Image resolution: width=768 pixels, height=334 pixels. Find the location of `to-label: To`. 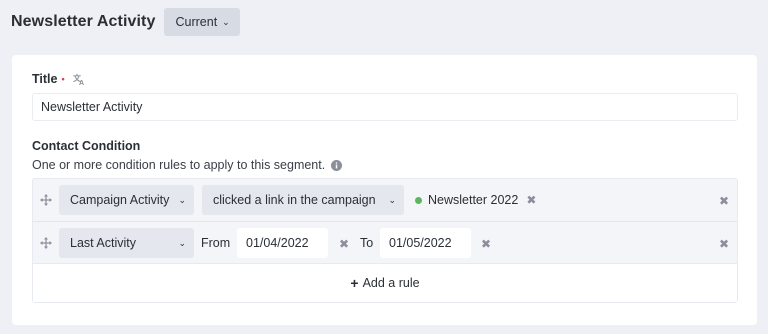

to-label: To is located at coordinates (367, 243).